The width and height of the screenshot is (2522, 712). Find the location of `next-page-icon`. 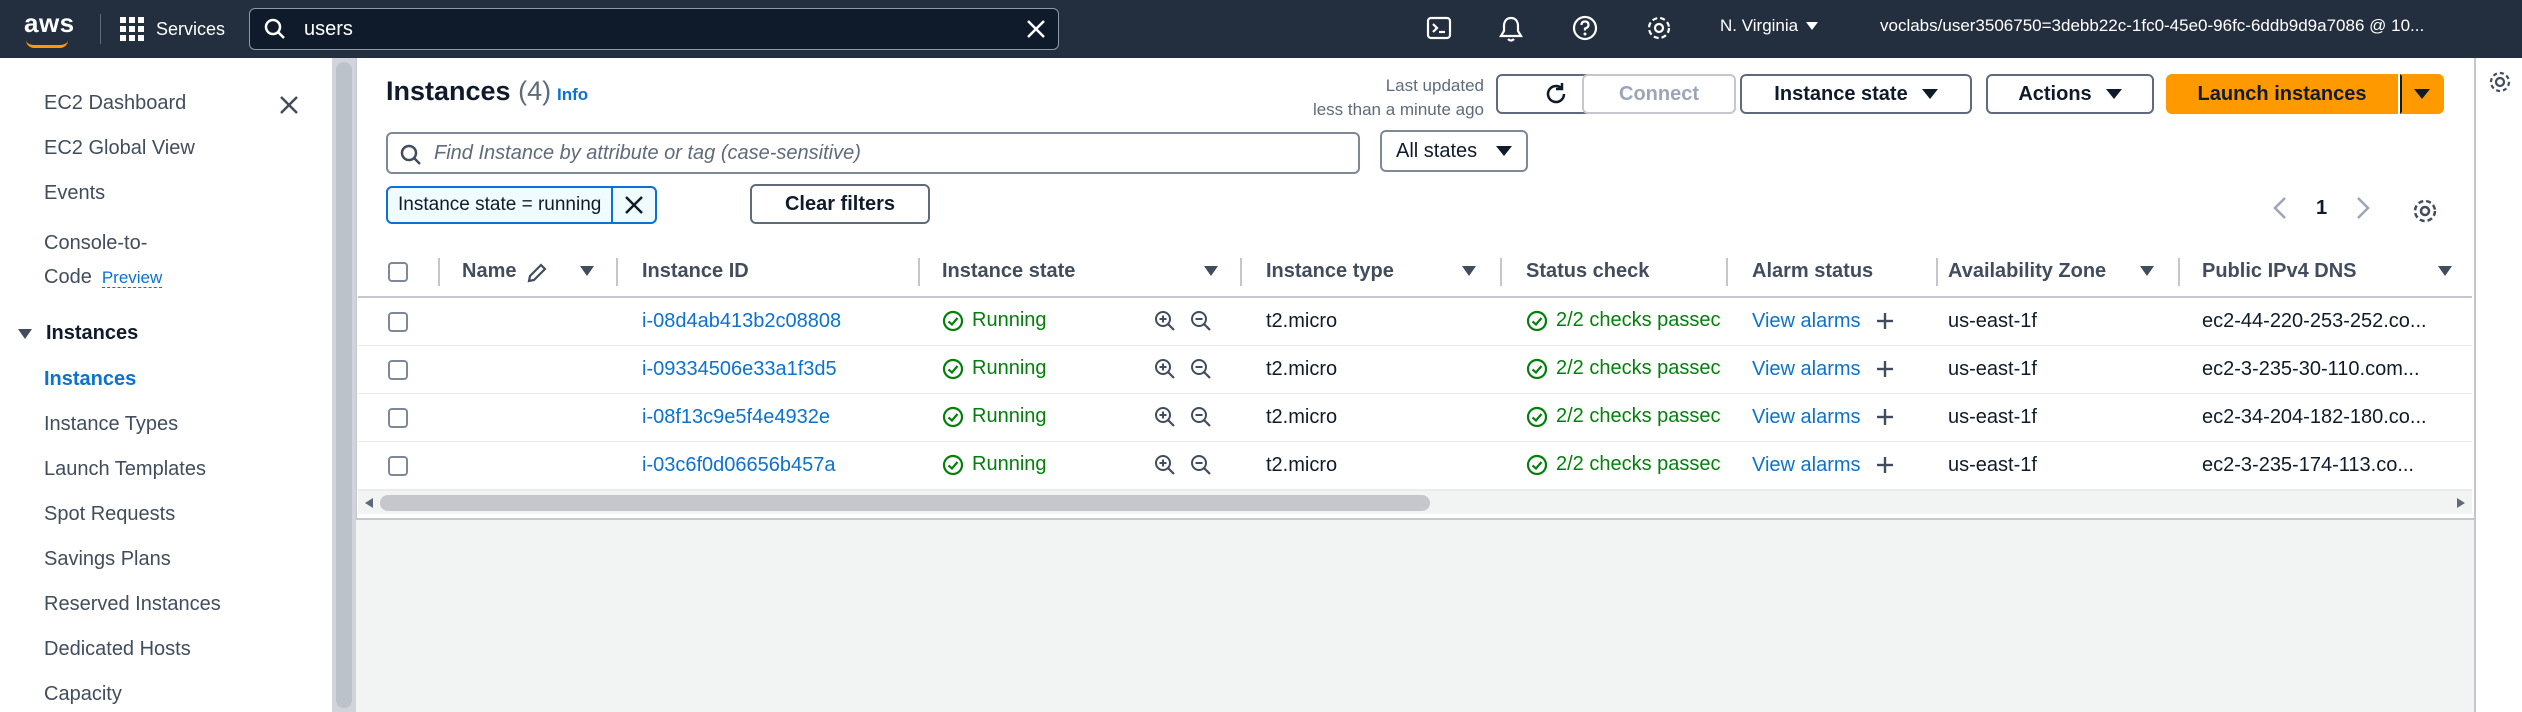

next-page-icon is located at coordinates (2363, 208).